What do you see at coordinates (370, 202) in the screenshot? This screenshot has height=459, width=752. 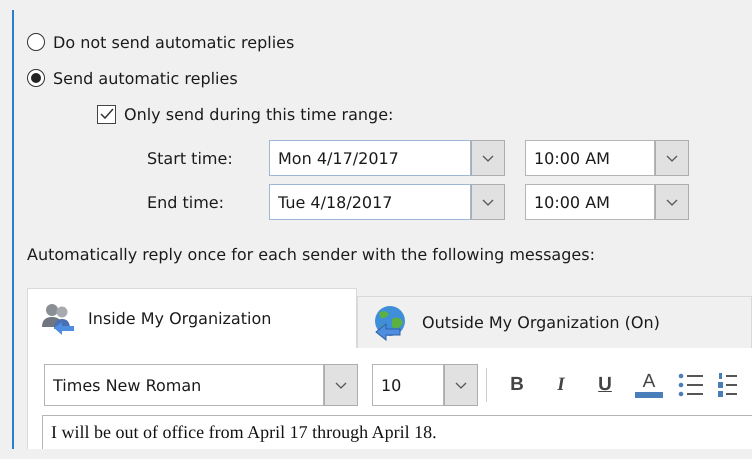 I see `date-field: Tue 4/18/2017` at bounding box center [370, 202].